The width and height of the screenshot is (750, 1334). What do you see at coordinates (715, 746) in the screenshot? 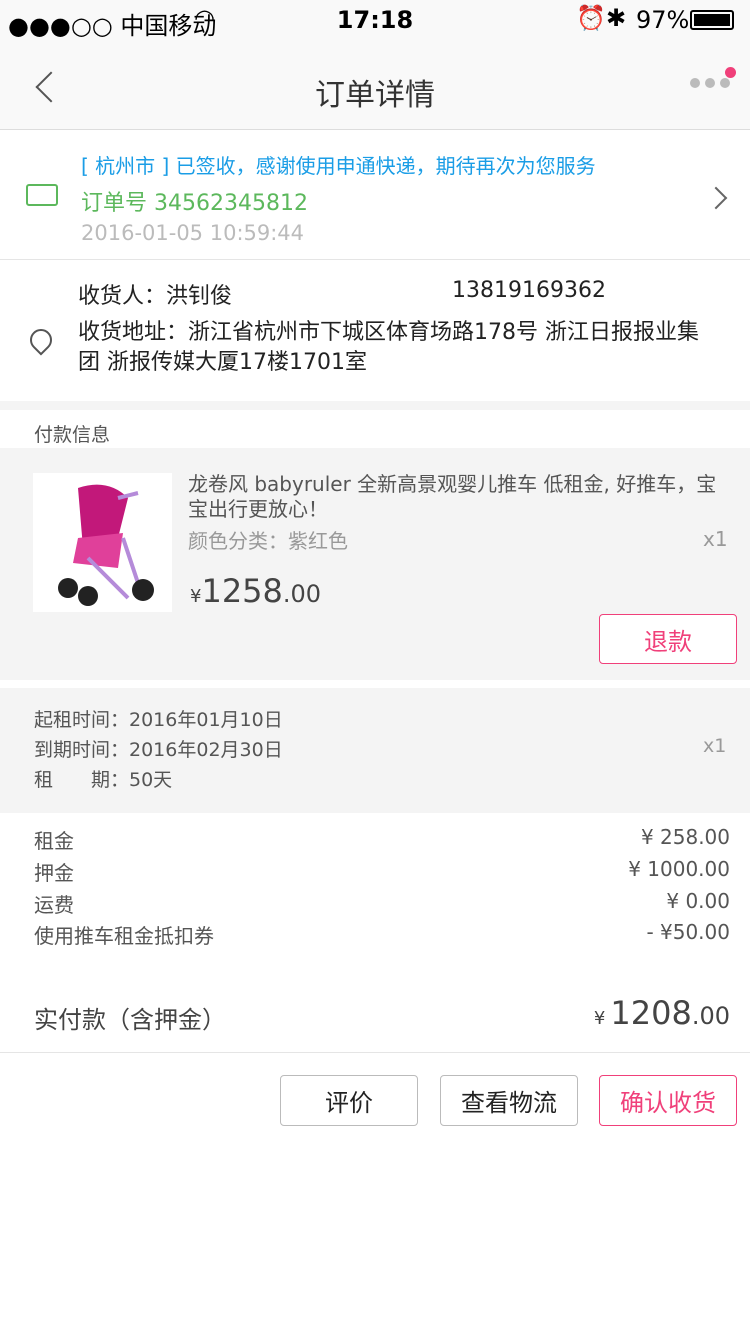
I see `rental-qty: x1` at bounding box center [715, 746].